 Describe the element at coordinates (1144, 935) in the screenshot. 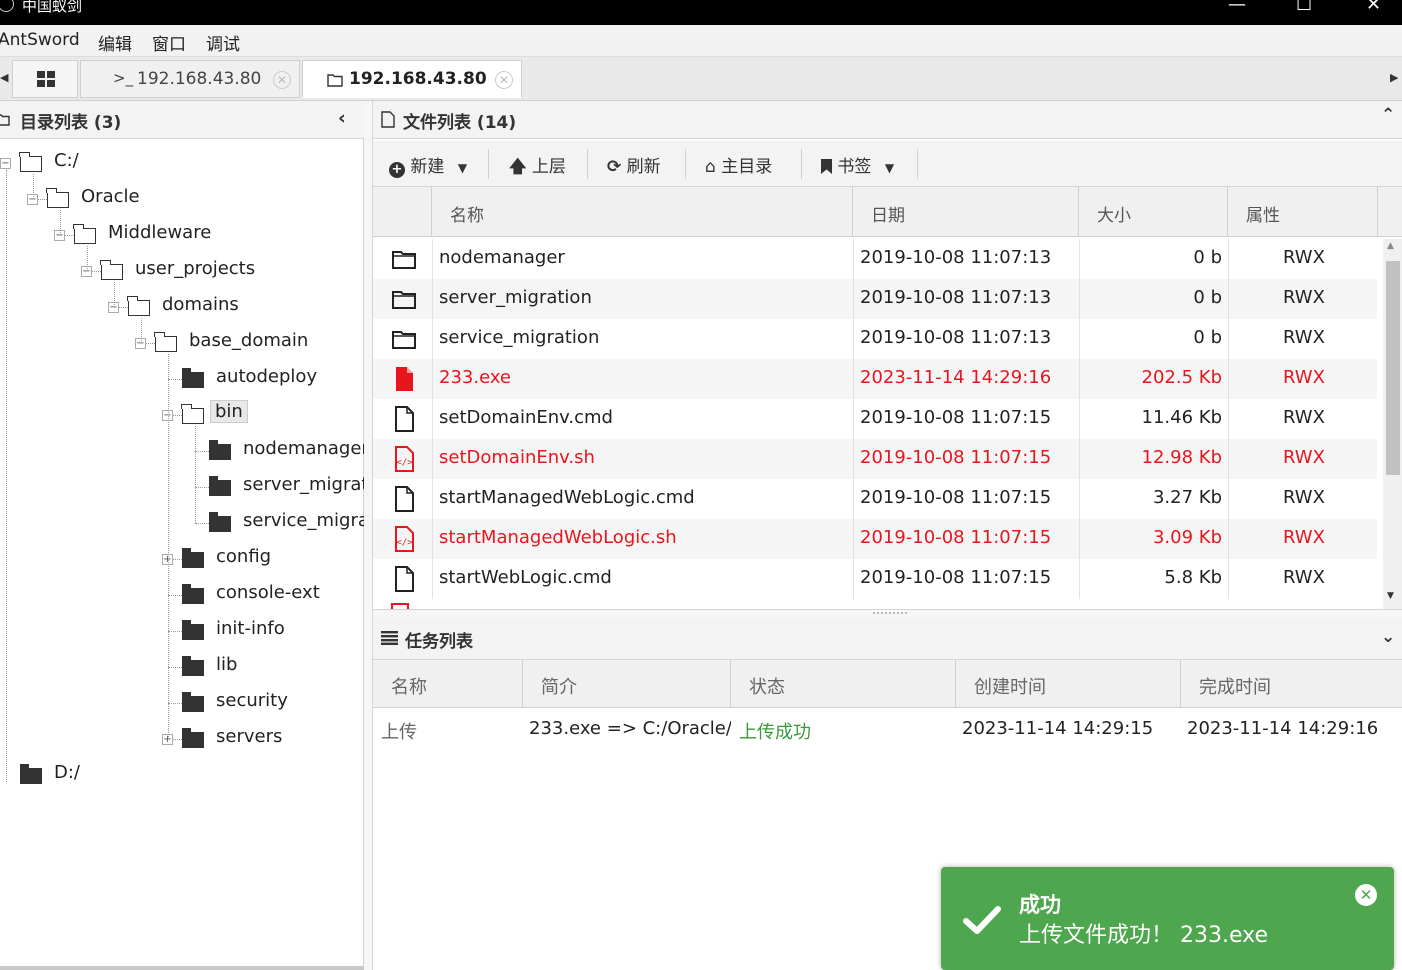

I see `toast-message: 上传文件成功！ 233.exe` at that location.